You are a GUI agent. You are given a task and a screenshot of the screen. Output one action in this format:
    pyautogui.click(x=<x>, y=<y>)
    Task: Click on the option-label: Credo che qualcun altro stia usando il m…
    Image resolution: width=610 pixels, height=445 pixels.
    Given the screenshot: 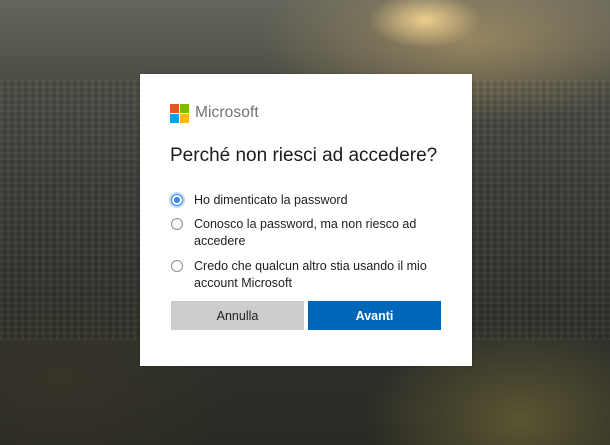 What is the action you would take?
    pyautogui.click(x=310, y=274)
    